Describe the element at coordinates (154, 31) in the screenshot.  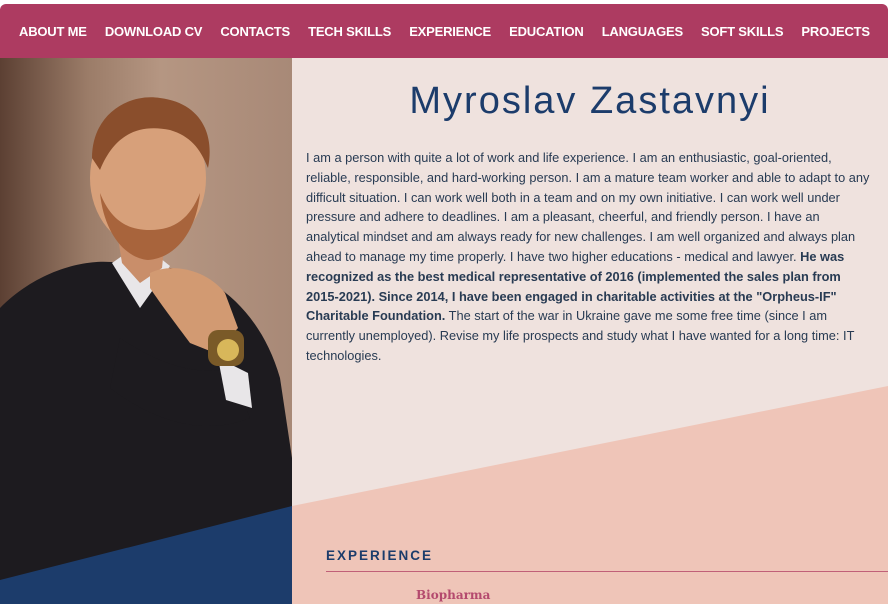
I see `nav-download-cv: DOWNLOAD CV` at that location.